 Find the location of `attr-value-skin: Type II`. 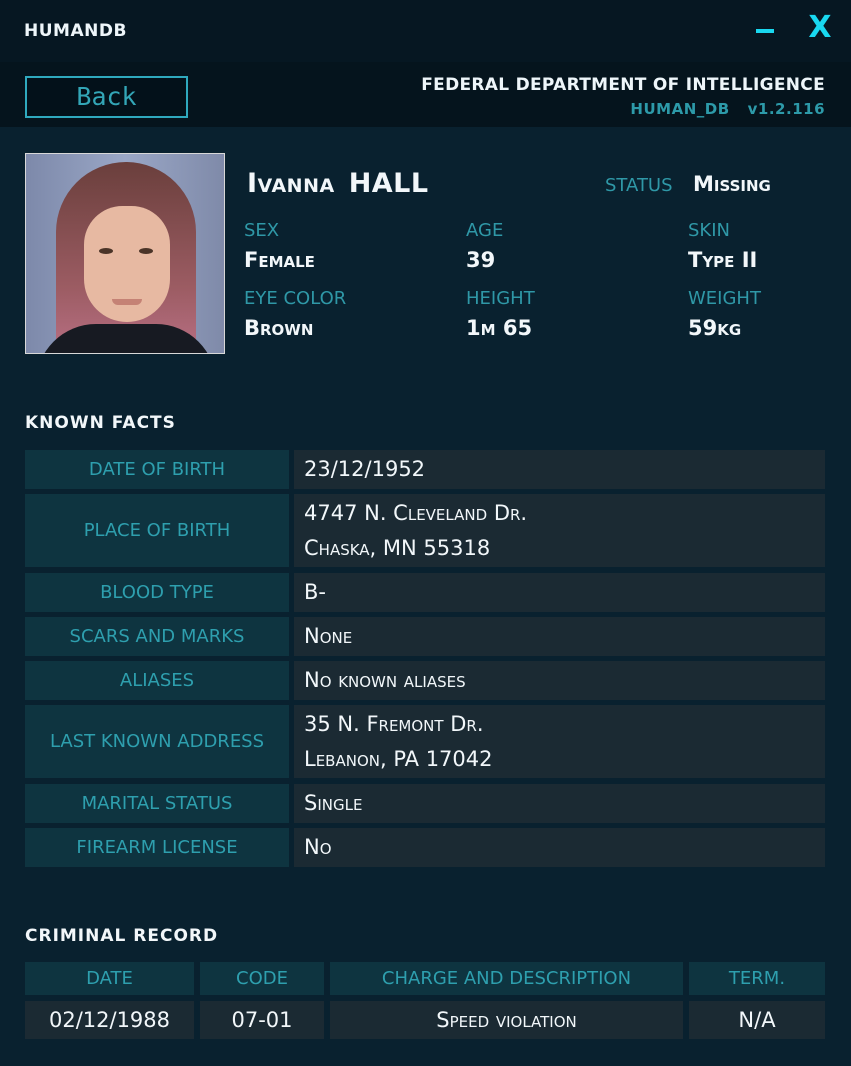

attr-value-skin: Type II is located at coordinates (723, 260).